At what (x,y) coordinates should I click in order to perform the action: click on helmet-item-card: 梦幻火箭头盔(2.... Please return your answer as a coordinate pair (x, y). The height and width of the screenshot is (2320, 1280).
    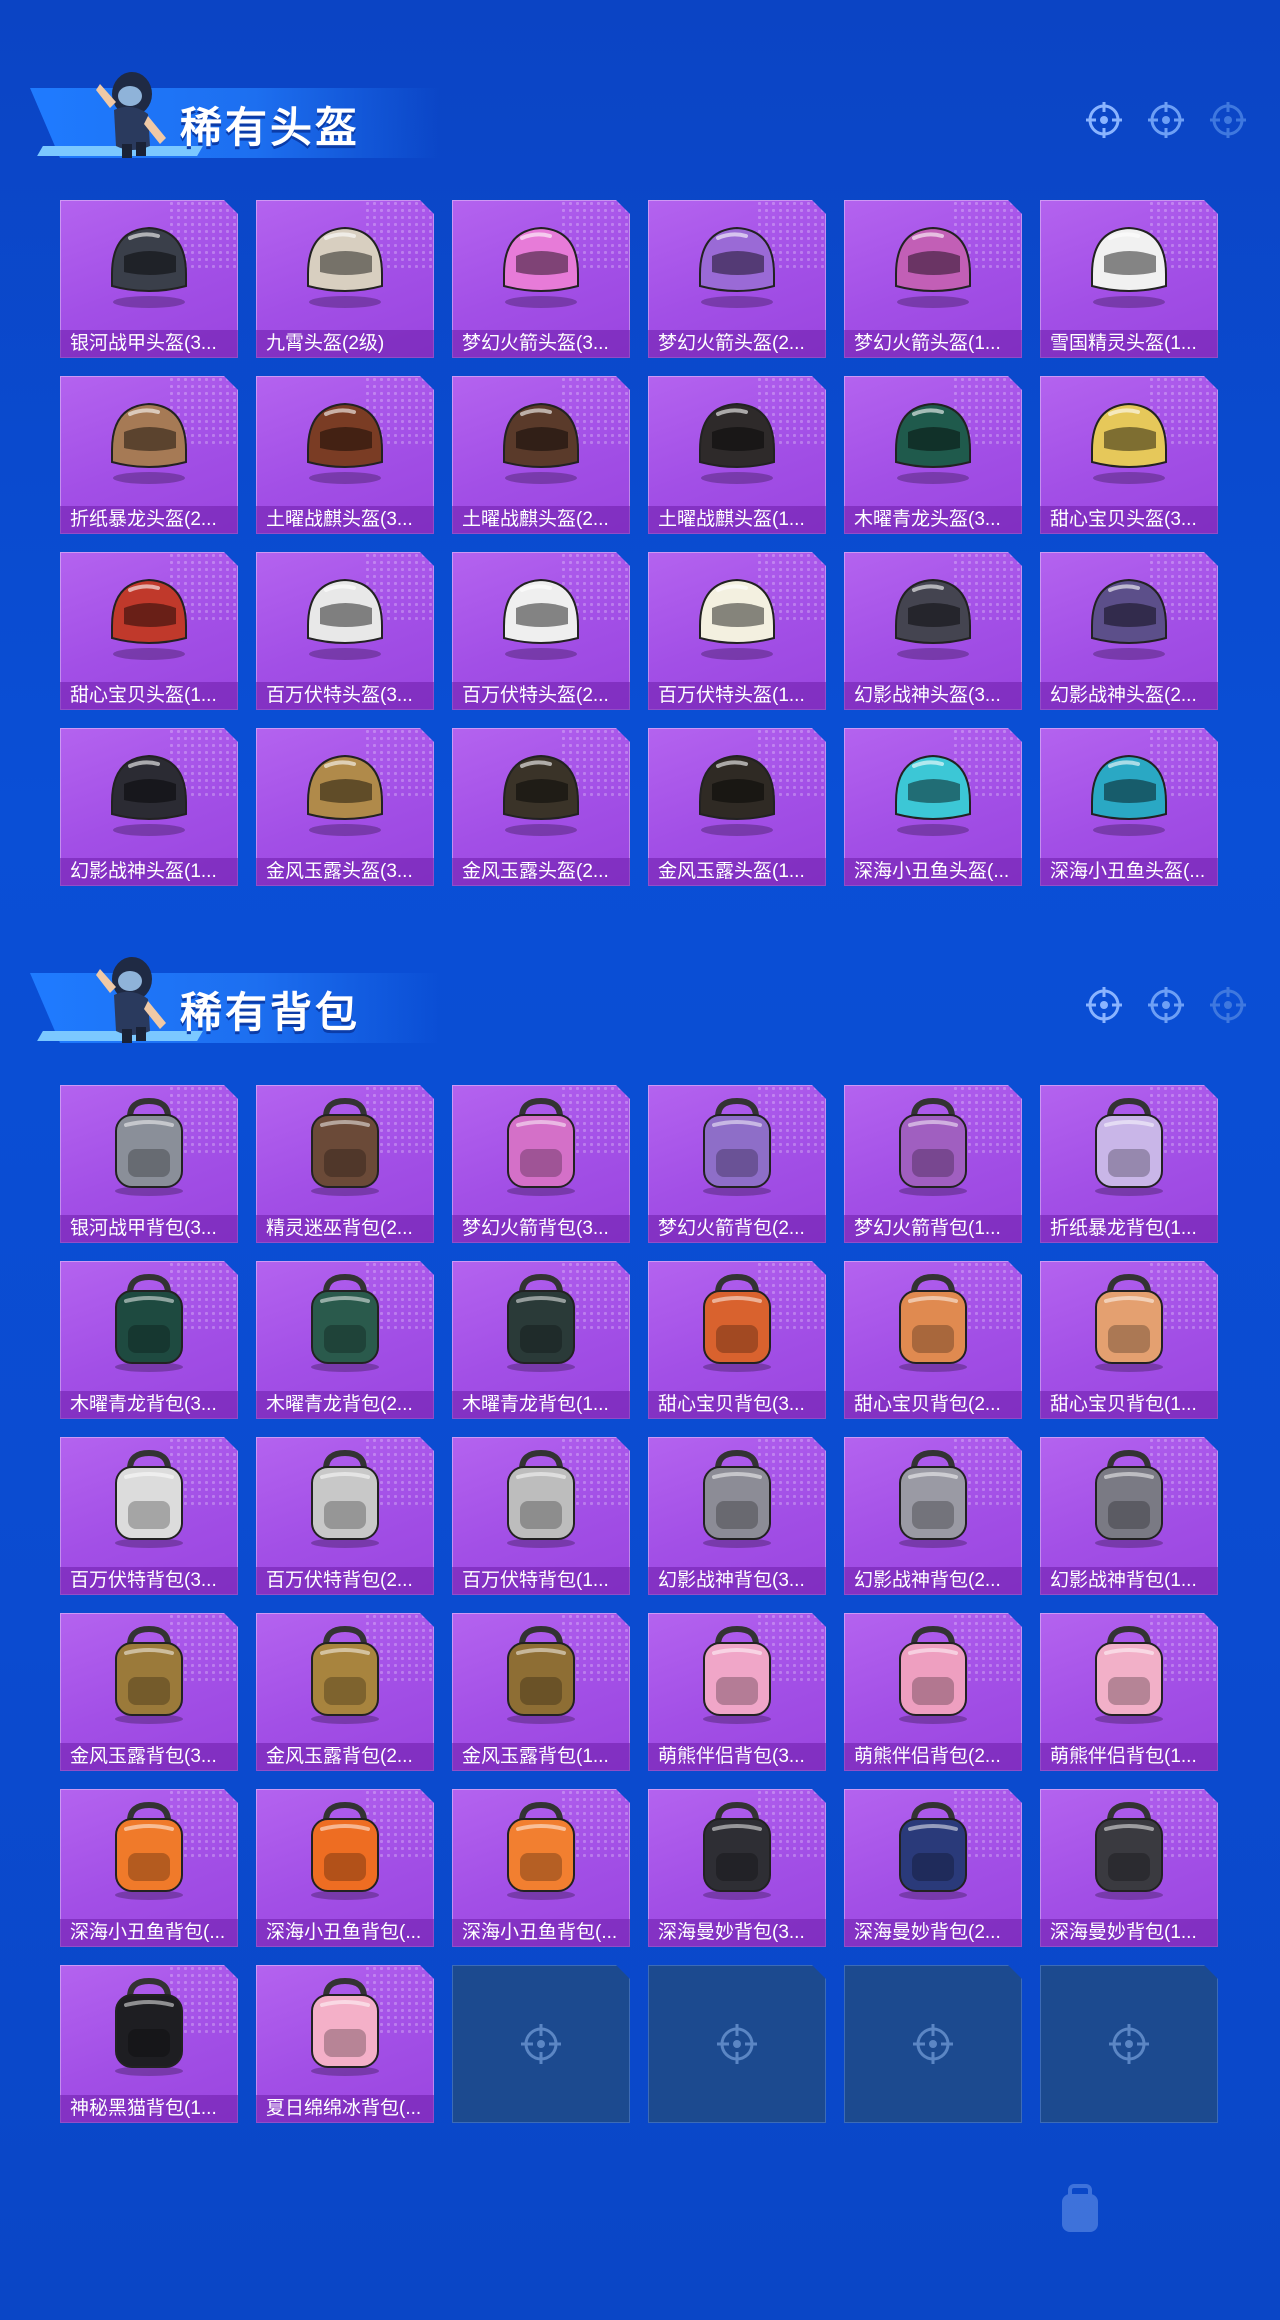
    Looking at the image, I should click on (737, 279).